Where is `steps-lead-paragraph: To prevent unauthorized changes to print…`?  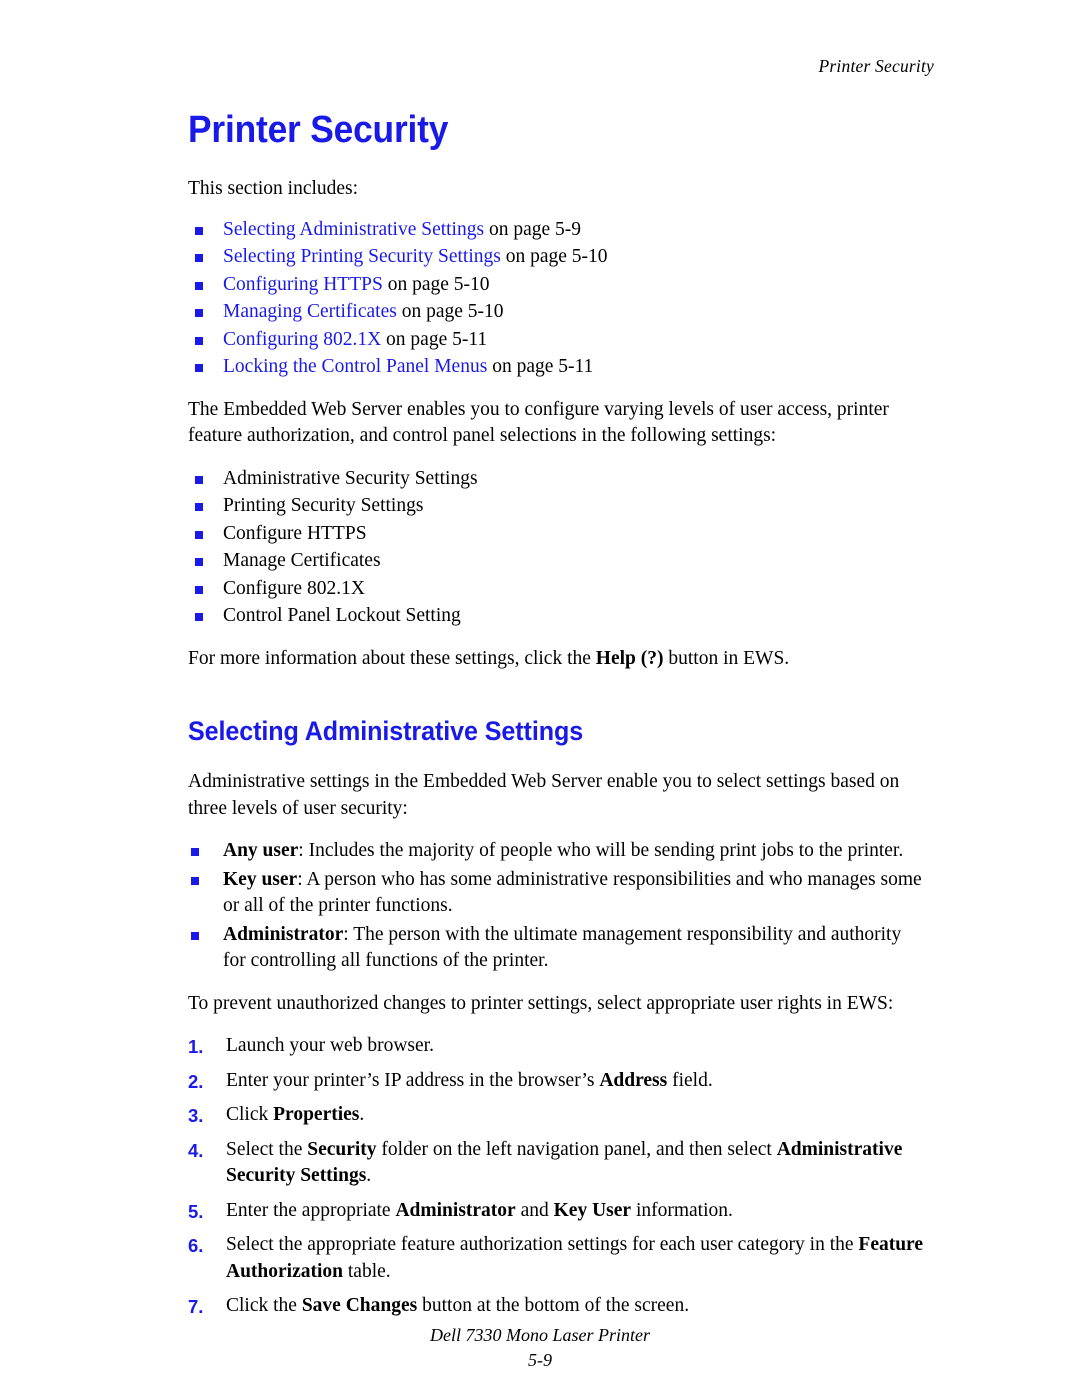 steps-lead-paragraph: To prevent unauthorized changes to print… is located at coordinates (541, 1003).